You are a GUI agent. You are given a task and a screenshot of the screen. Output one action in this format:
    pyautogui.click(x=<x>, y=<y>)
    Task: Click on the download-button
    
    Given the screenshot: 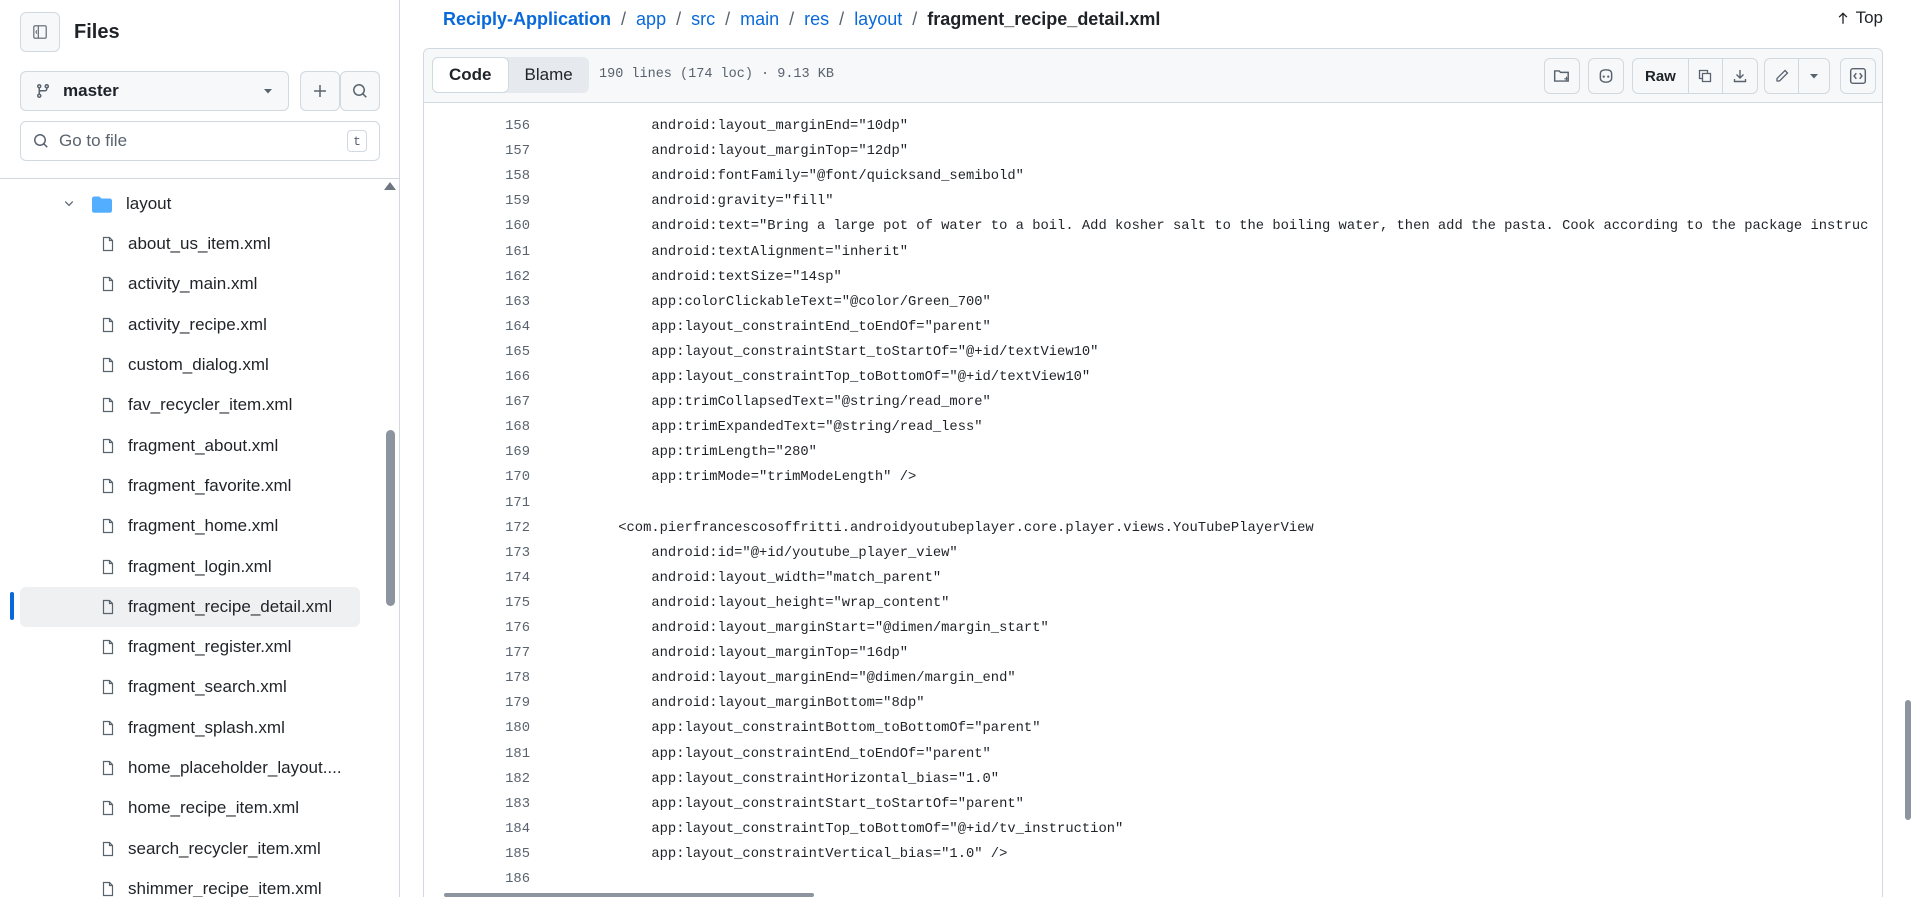 What is the action you would take?
    pyautogui.click(x=1740, y=76)
    